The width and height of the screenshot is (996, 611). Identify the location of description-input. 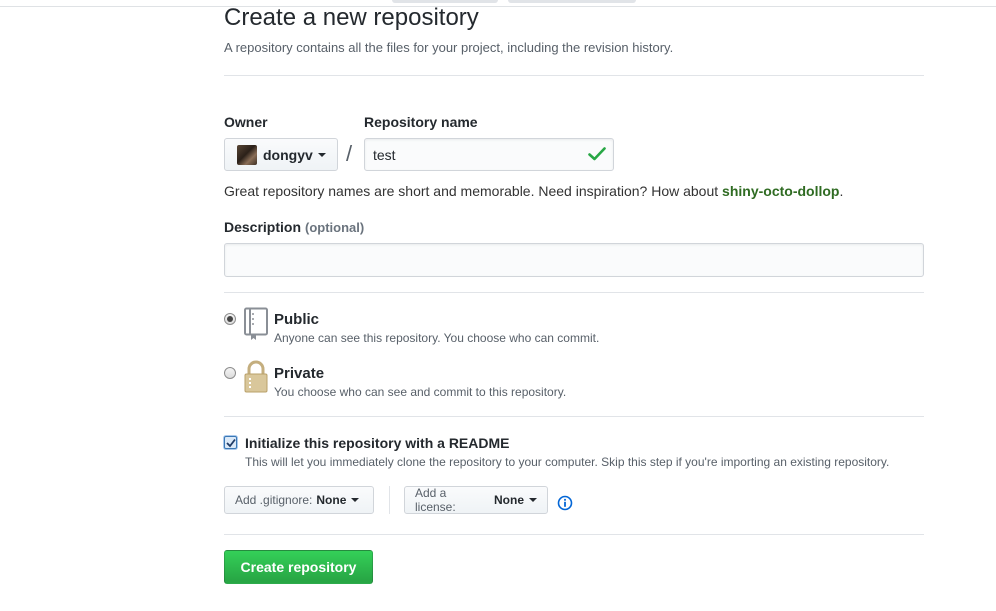
(574, 260).